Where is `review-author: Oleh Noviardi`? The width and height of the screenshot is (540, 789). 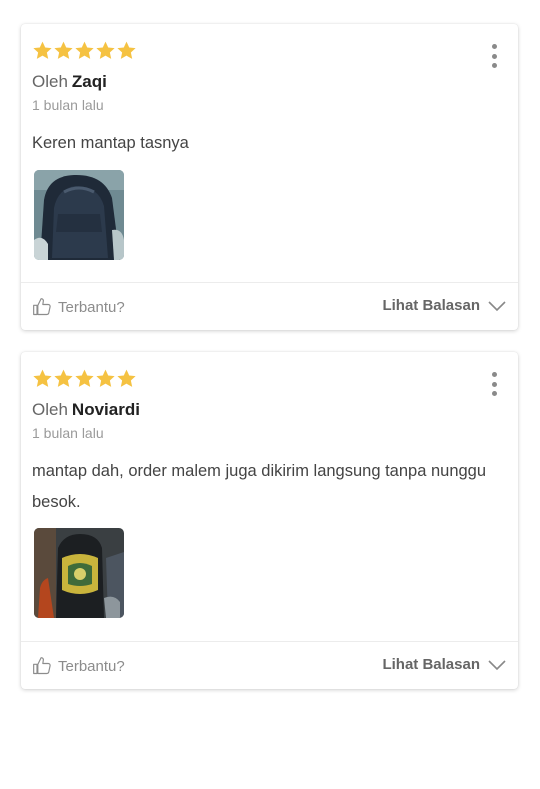 review-author: Oleh Noviardi is located at coordinates (86, 410).